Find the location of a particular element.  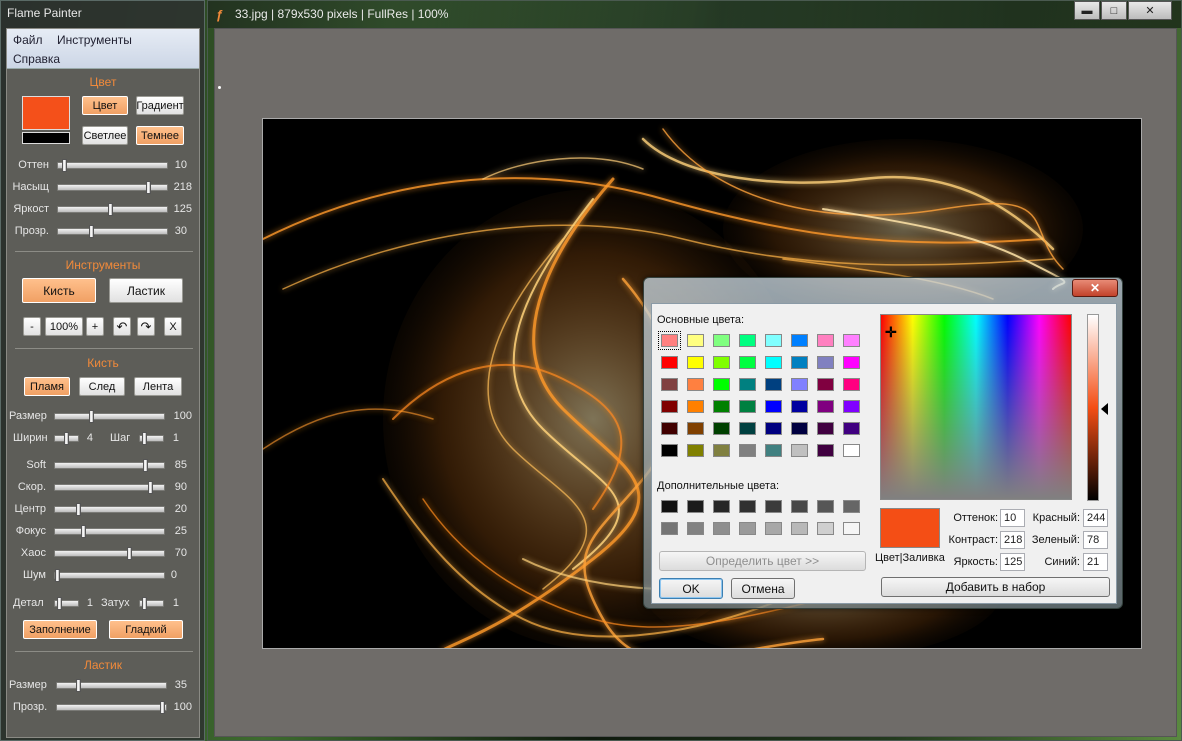

brush-step-slider is located at coordinates (151, 438).